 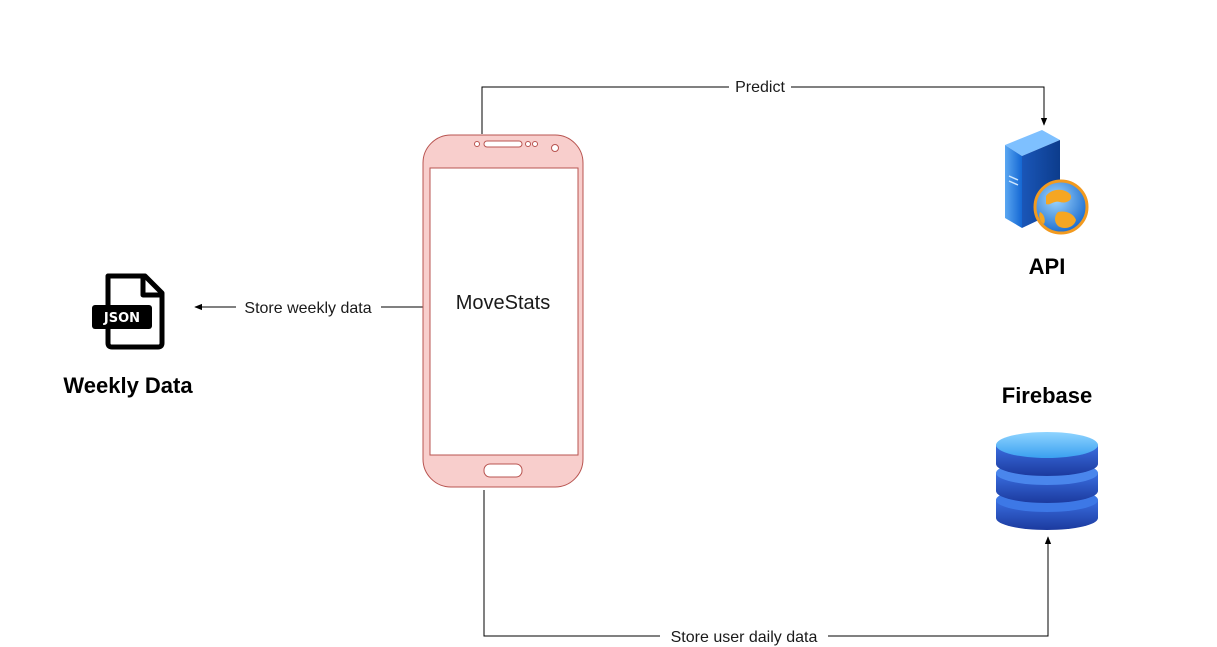 I want to click on phone-speaker, so click(x=503, y=144).